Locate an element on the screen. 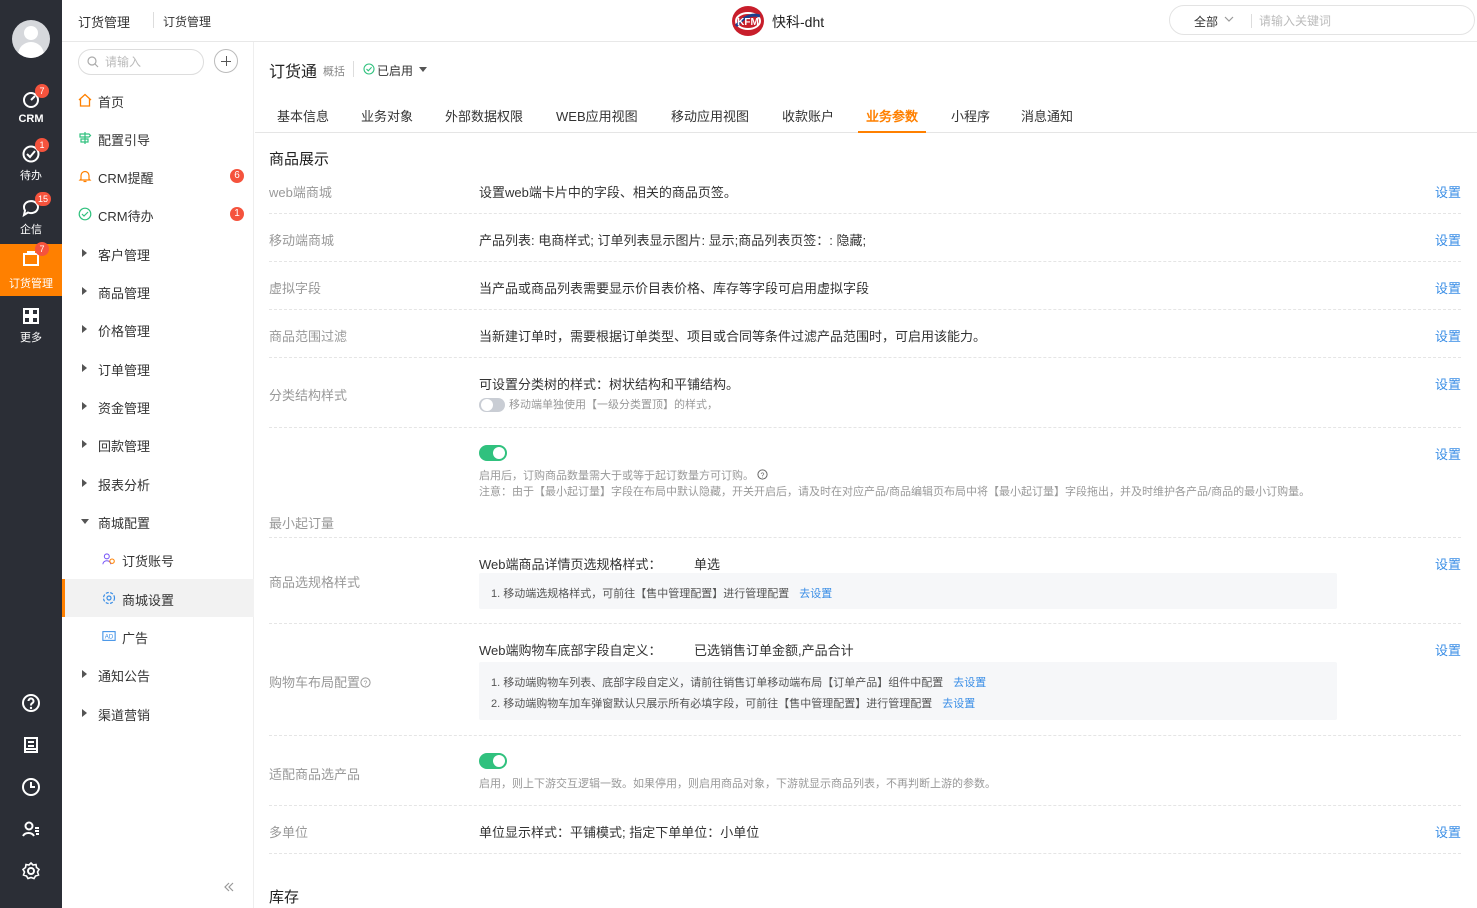  tab-mini-program: 小程序 is located at coordinates (970, 119).